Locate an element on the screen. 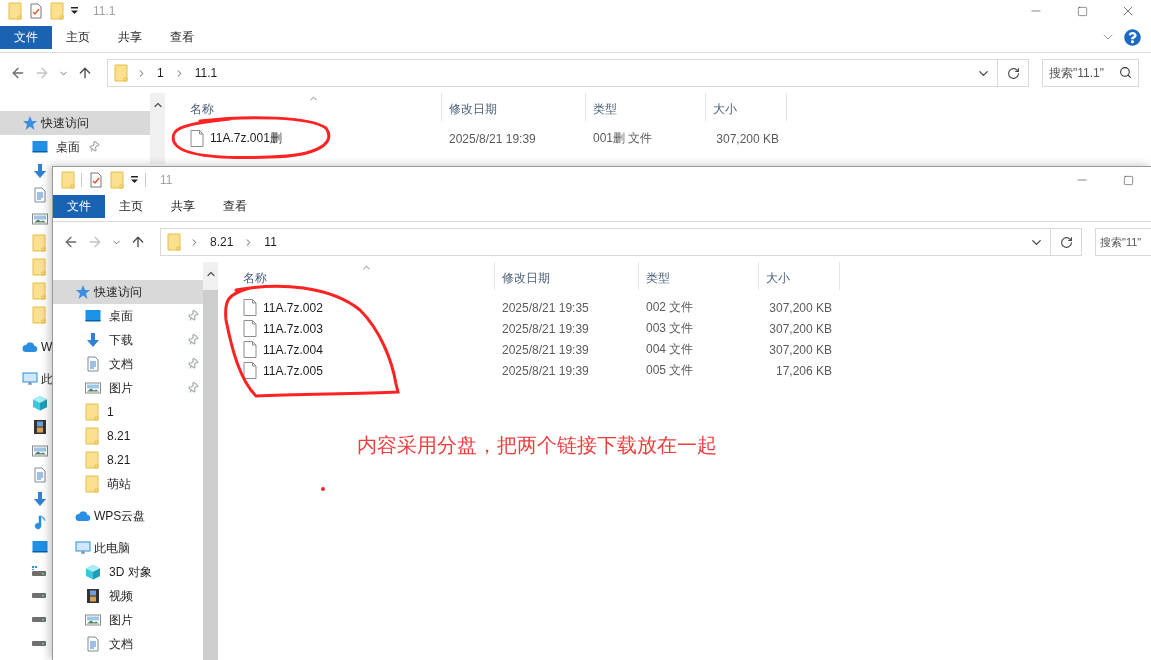  file-size: 17,206 KB is located at coordinates (803, 370).